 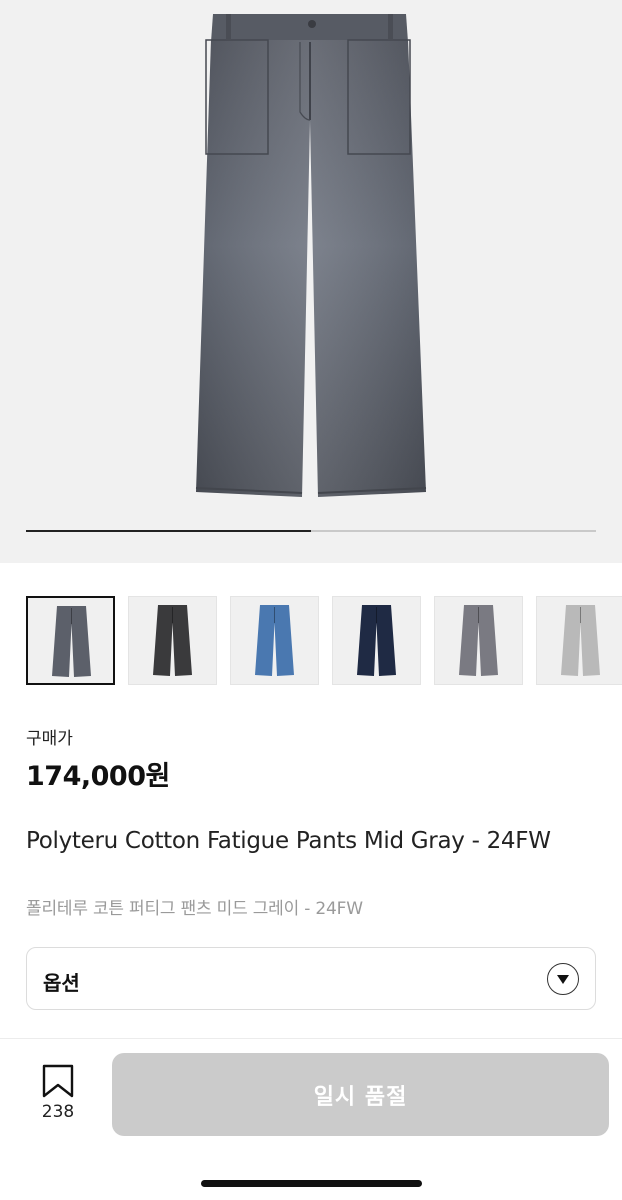 I want to click on divider, so click(x=311, y=1038).